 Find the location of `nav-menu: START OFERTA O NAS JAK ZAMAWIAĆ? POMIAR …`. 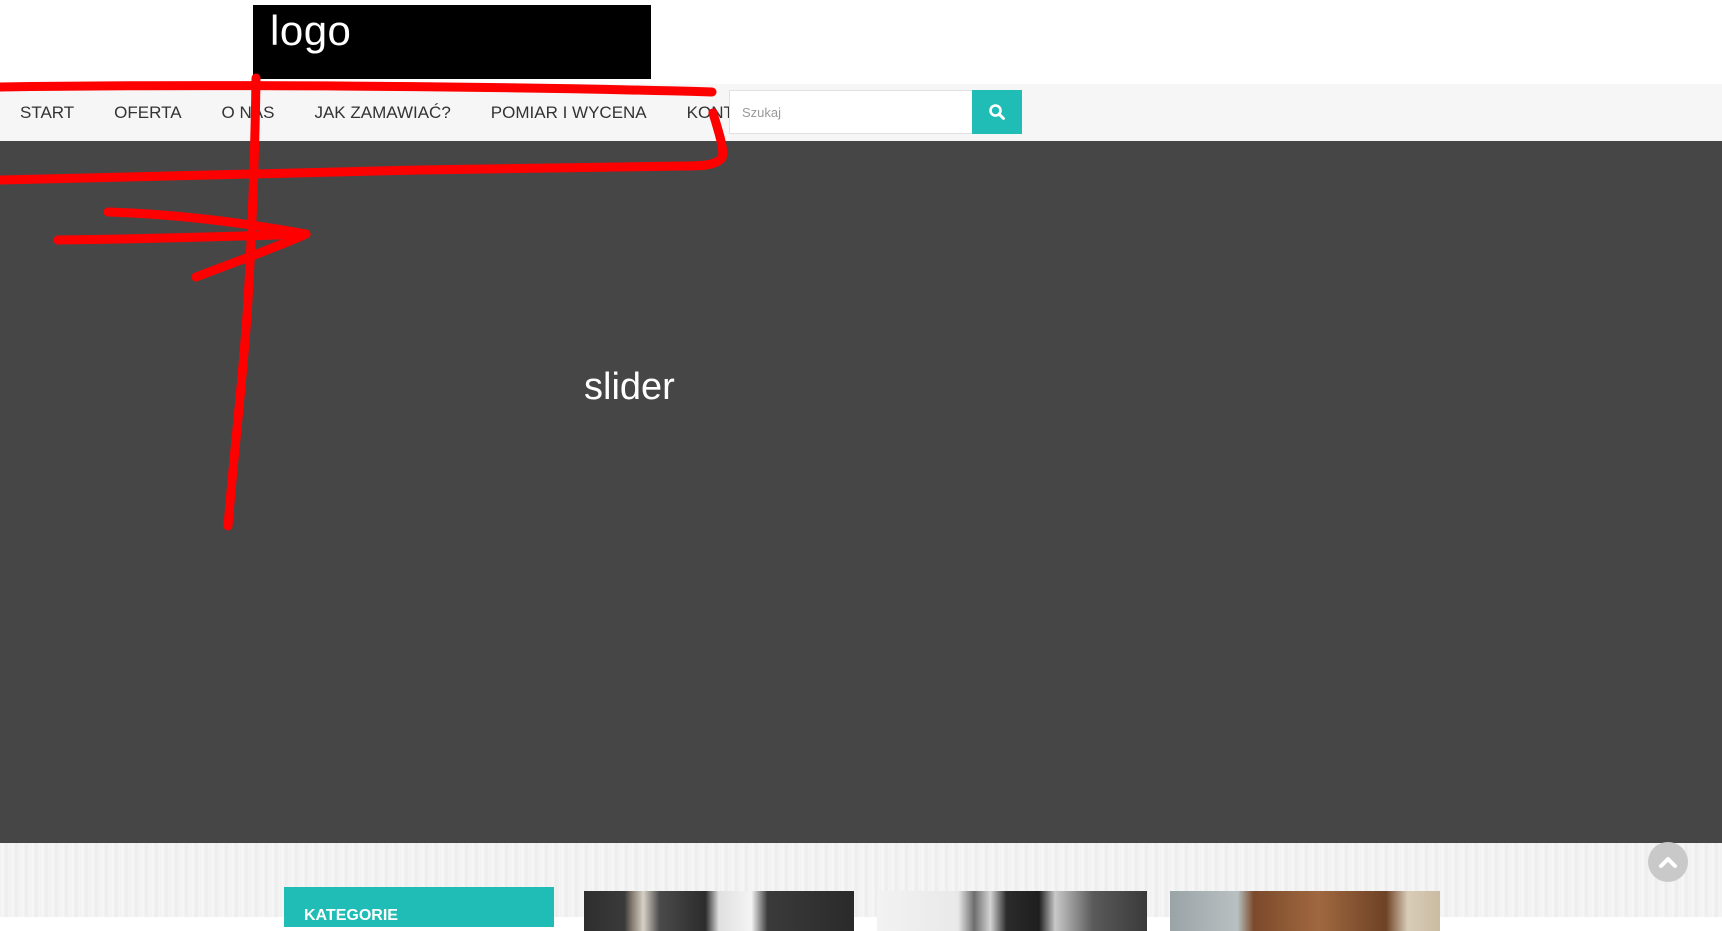

nav-menu: START OFERTA O NAS JAK ZAMAWIAĆ? POMIAR … is located at coordinates (393, 112).